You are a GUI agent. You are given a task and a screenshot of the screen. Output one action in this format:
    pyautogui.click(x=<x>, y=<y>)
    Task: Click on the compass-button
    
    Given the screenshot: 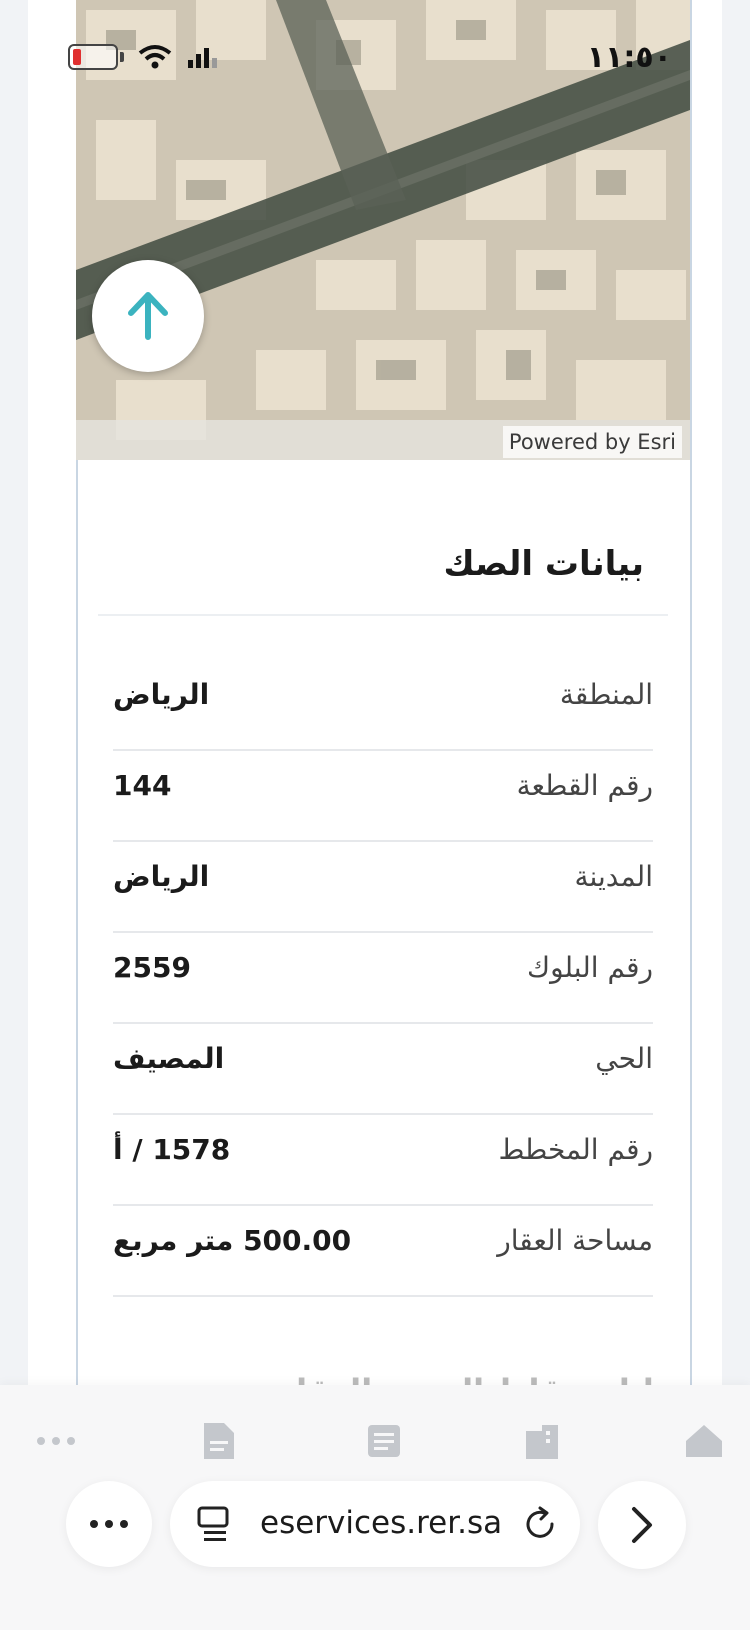 What is the action you would take?
    pyautogui.click(x=148, y=316)
    